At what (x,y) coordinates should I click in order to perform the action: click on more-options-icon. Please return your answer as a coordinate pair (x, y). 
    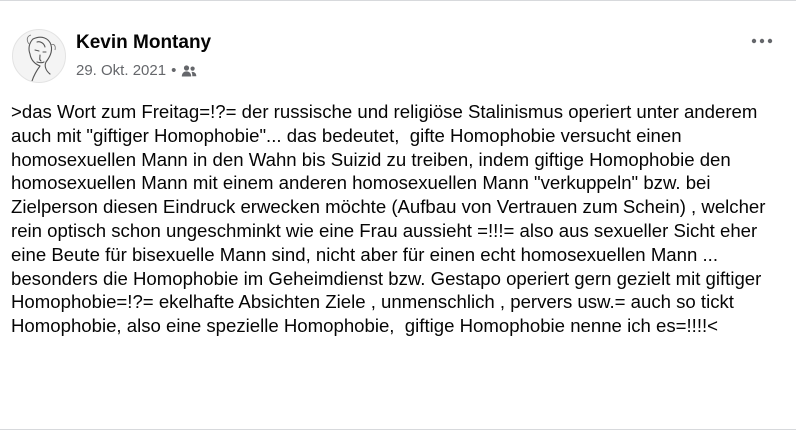
    Looking at the image, I should click on (762, 41).